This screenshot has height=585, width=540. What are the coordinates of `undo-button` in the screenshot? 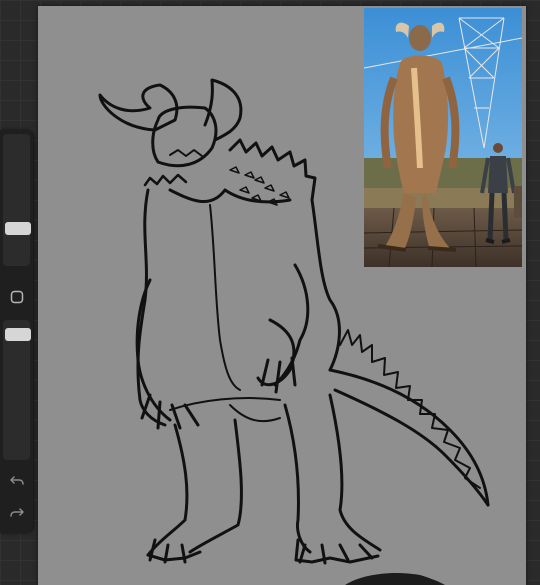 It's located at (16, 481).